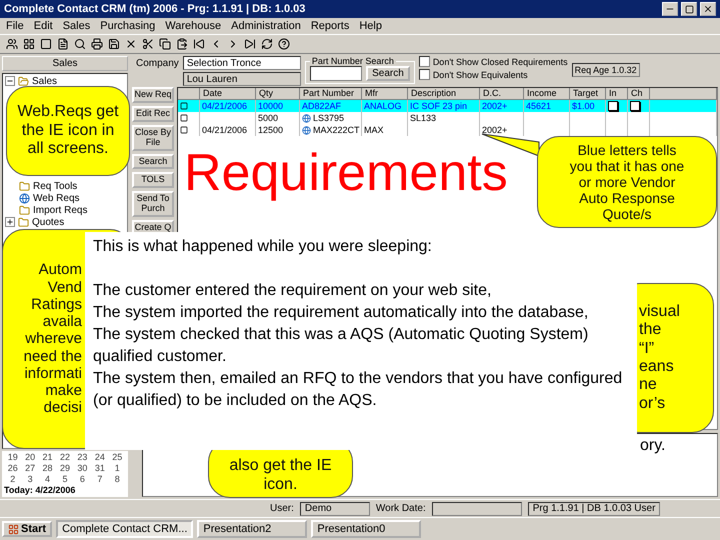 This screenshot has height=540, width=720. I want to click on column-header: D.C., so click(502, 94).